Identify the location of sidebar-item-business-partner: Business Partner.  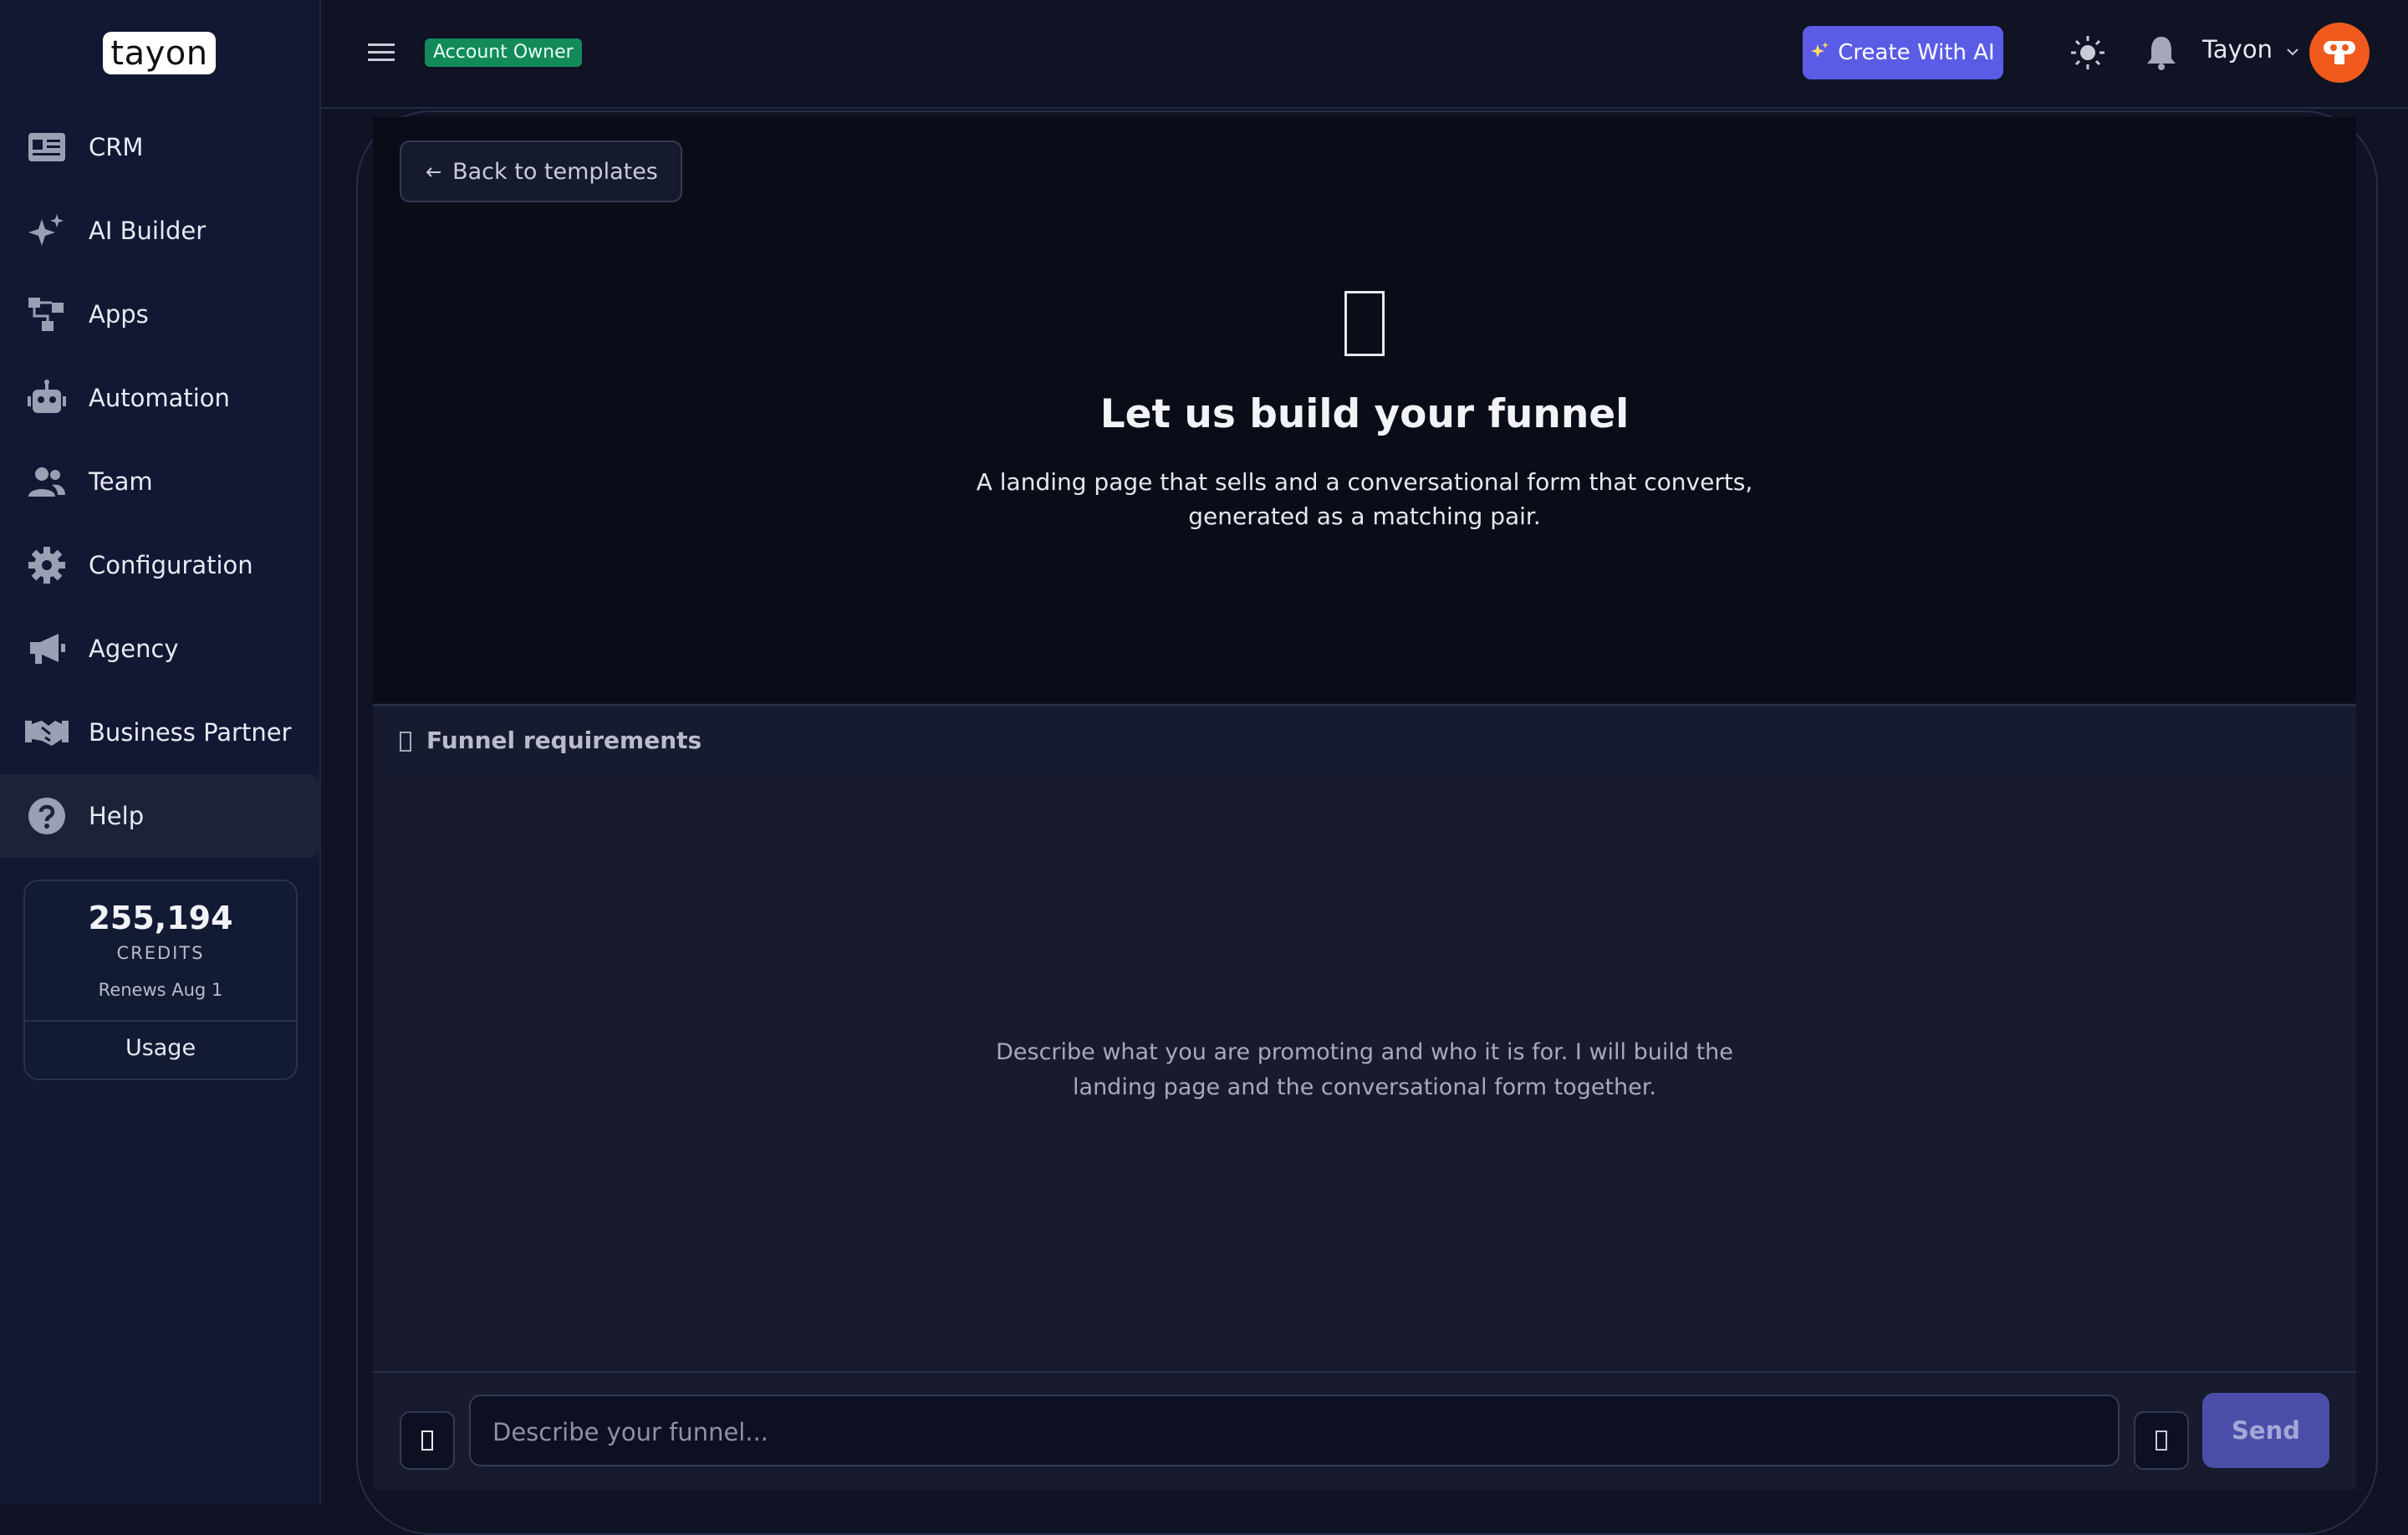
(159, 732).